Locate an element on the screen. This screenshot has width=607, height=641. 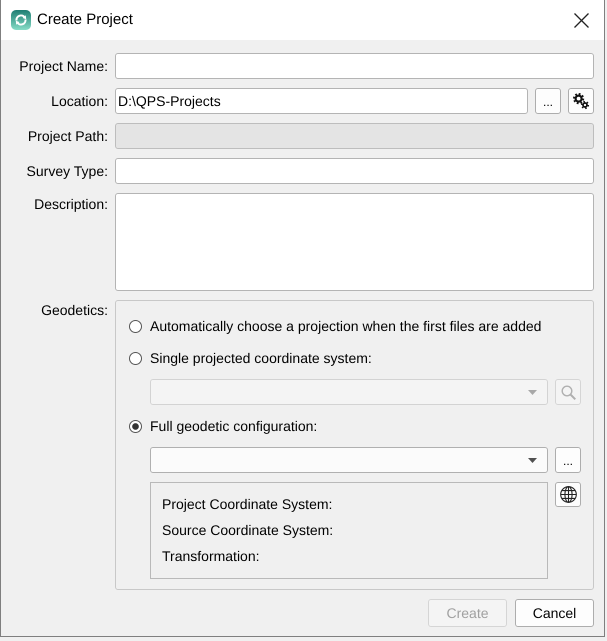
field-label: Geodetics: is located at coordinates (74, 310).